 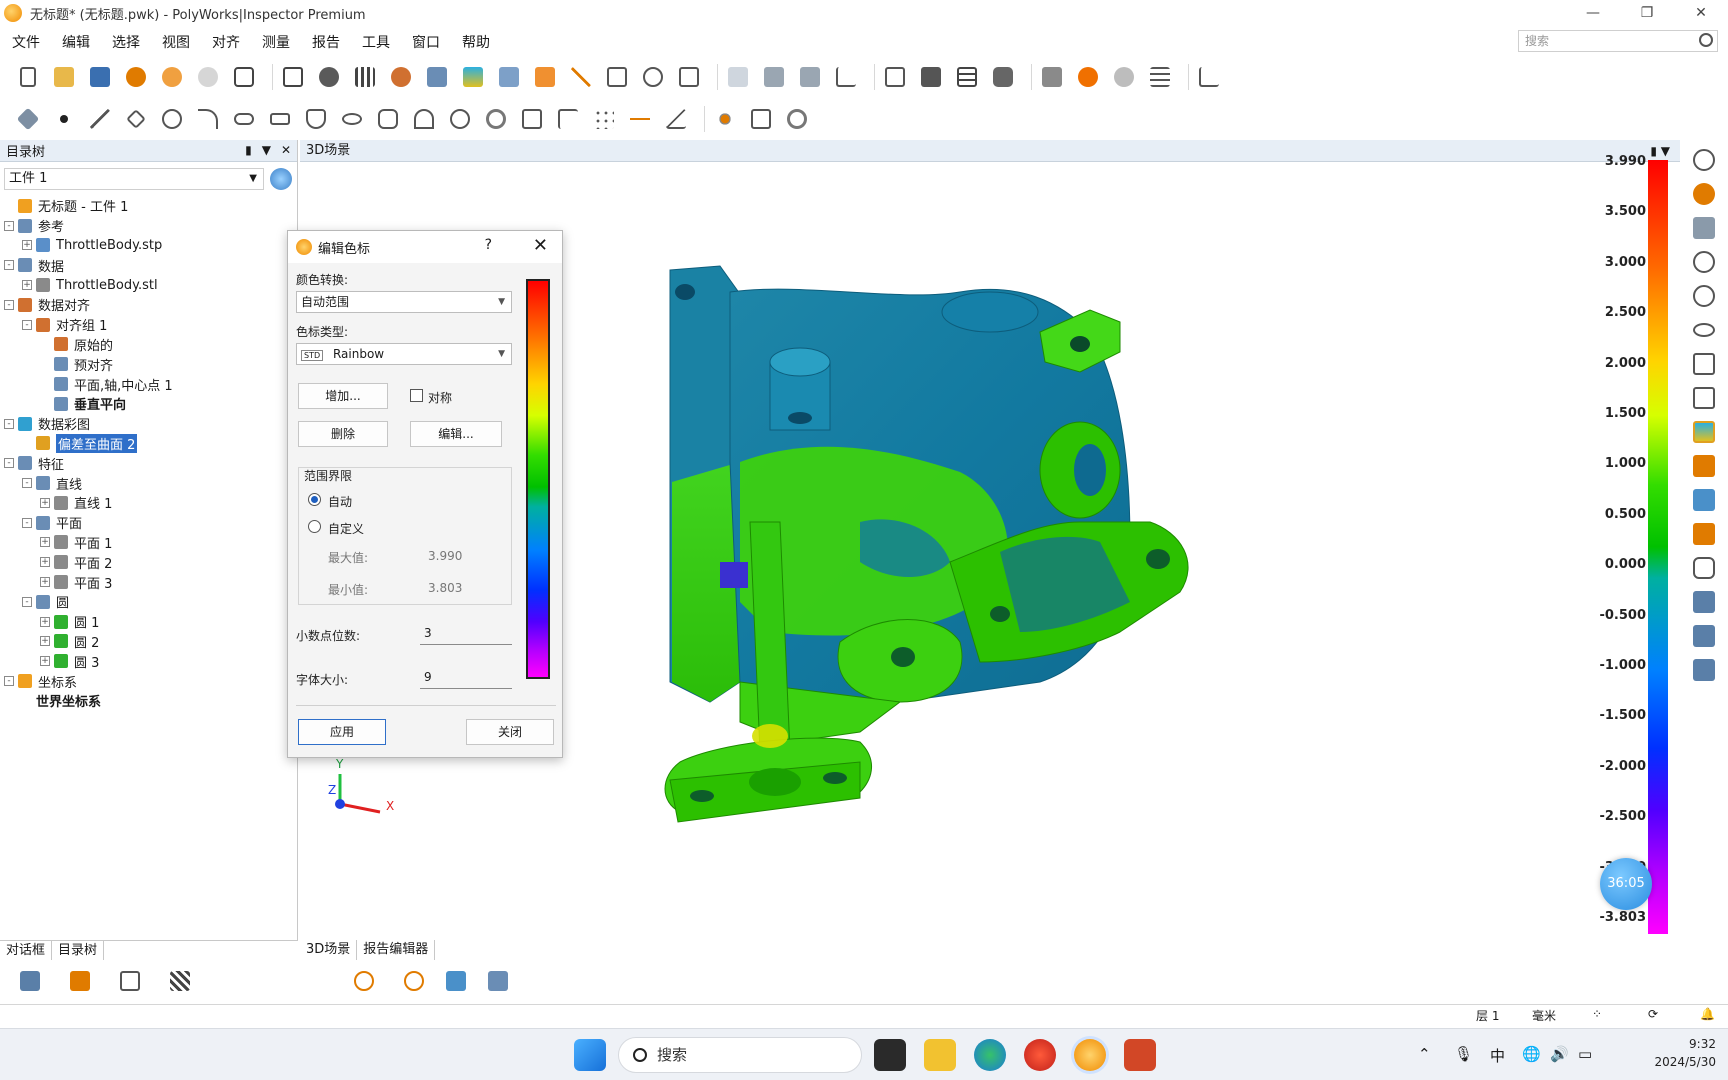 What do you see at coordinates (738, 77) in the screenshot?
I see `surface-button` at bounding box center [738, 77].